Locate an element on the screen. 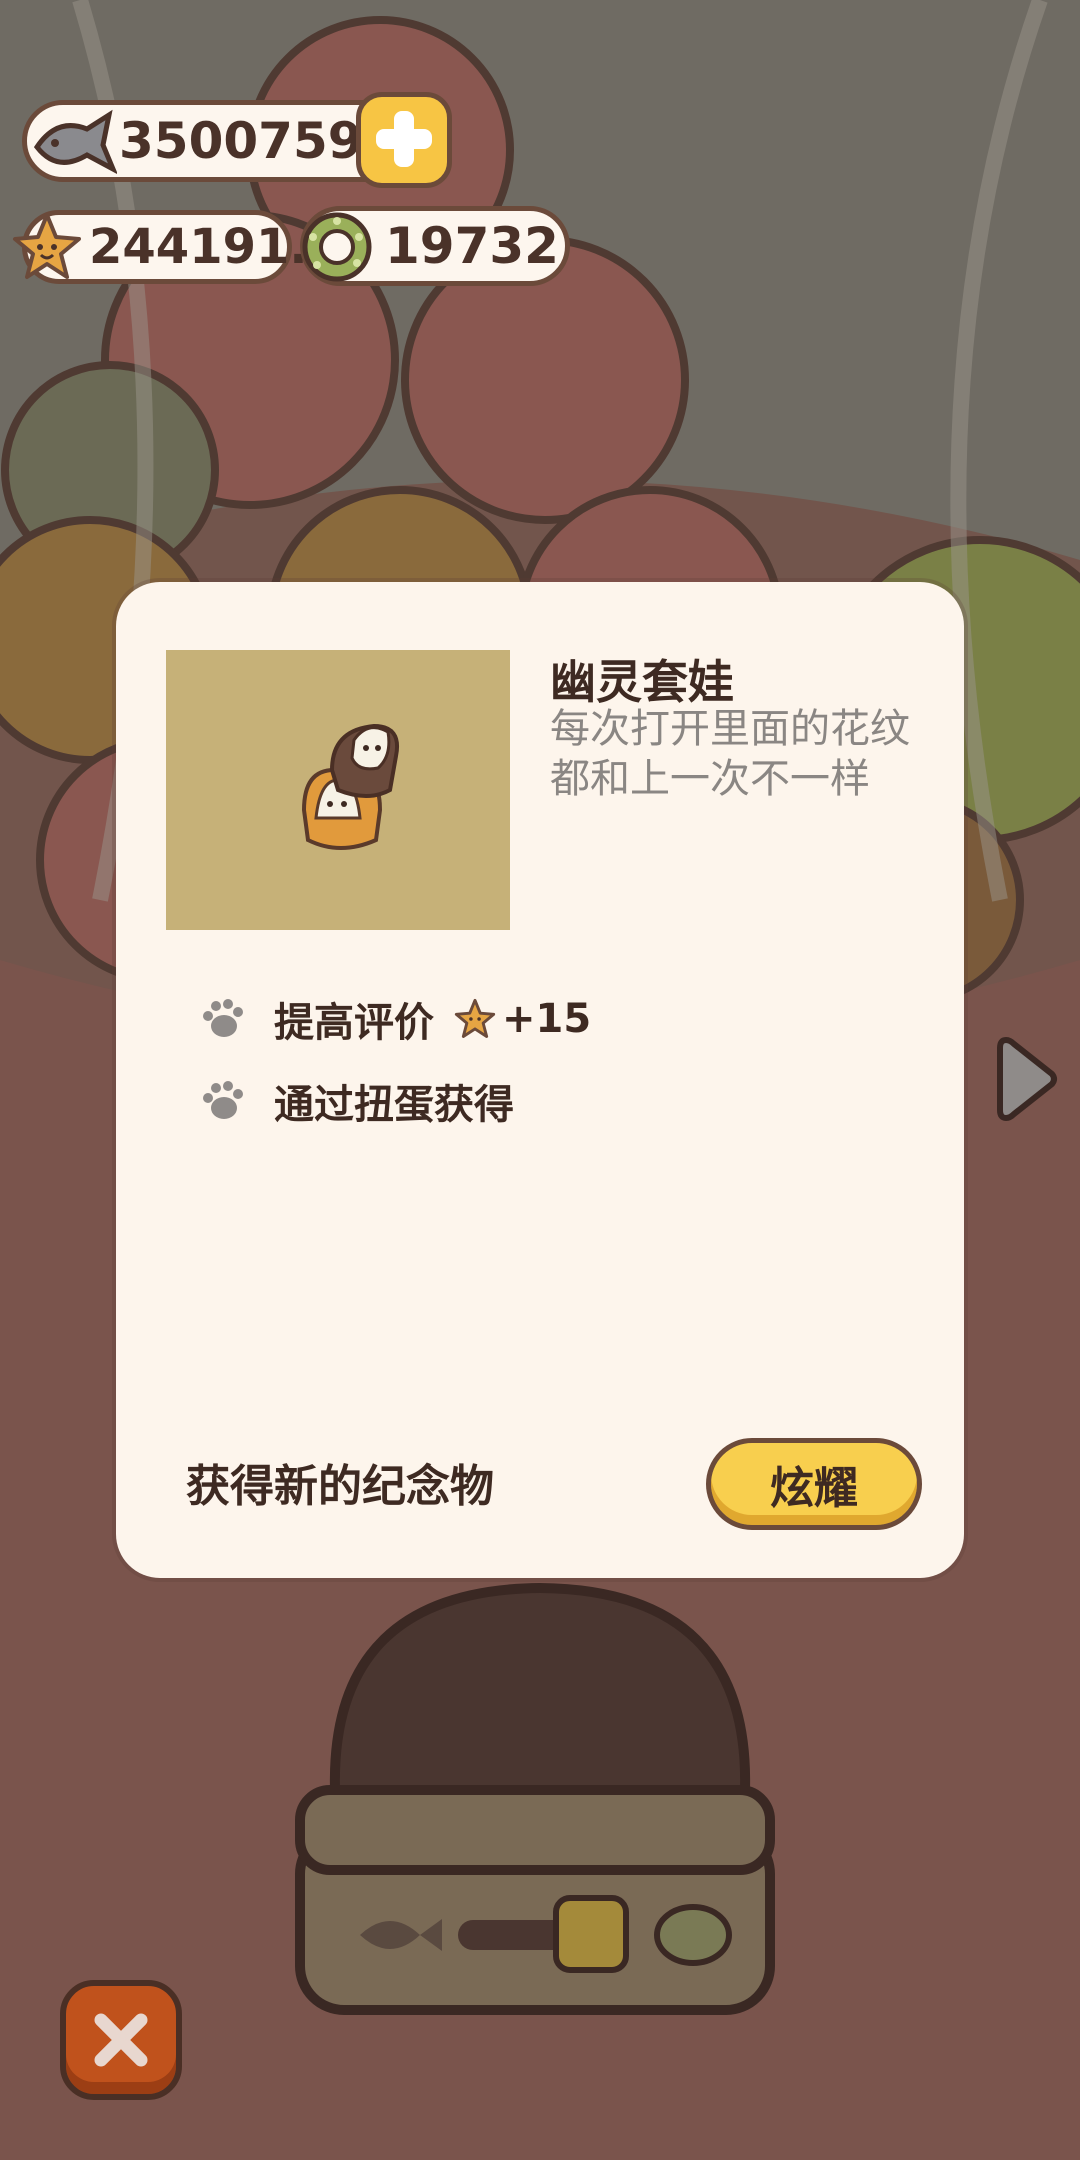 The height and width of the screenshot is (2160, 1080). ghost-matryoshka-image is located at coordinates (350, 786).